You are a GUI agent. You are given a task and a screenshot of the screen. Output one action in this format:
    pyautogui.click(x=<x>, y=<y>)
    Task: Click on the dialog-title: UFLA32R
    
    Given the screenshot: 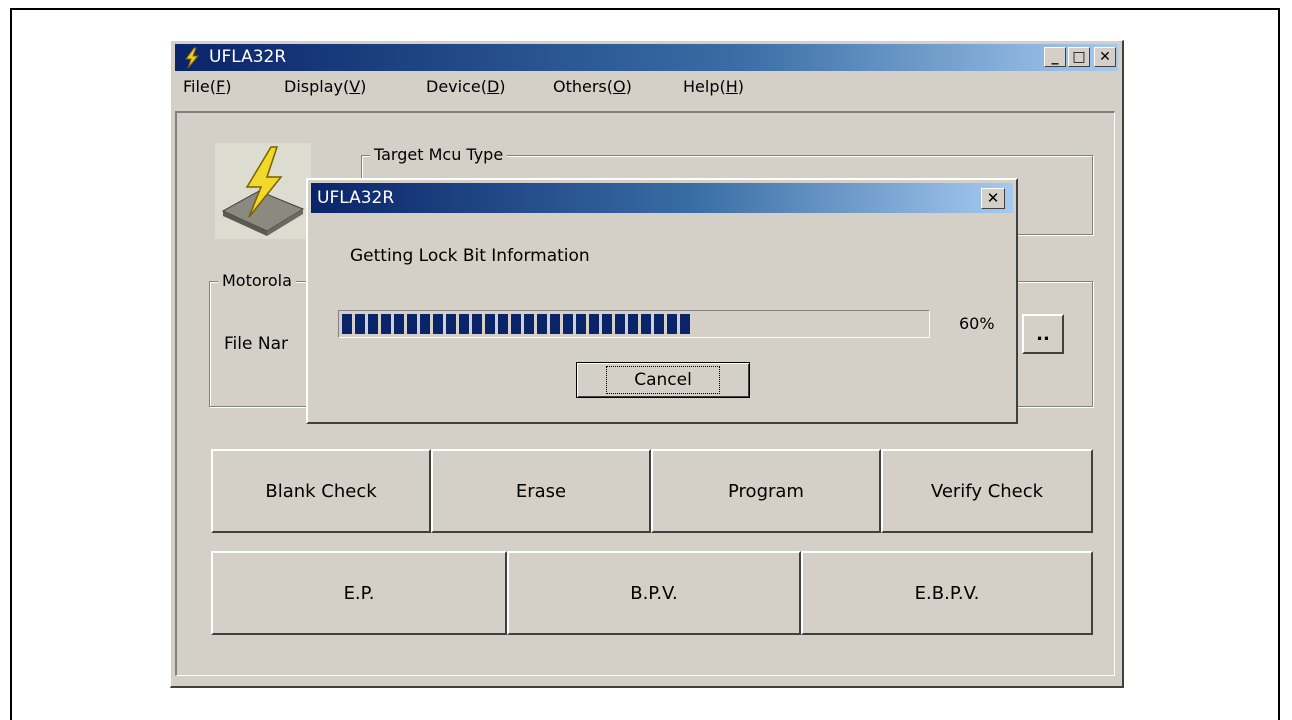 What is the action you would take?
    pyautogui.click(x=356, y=198)
    